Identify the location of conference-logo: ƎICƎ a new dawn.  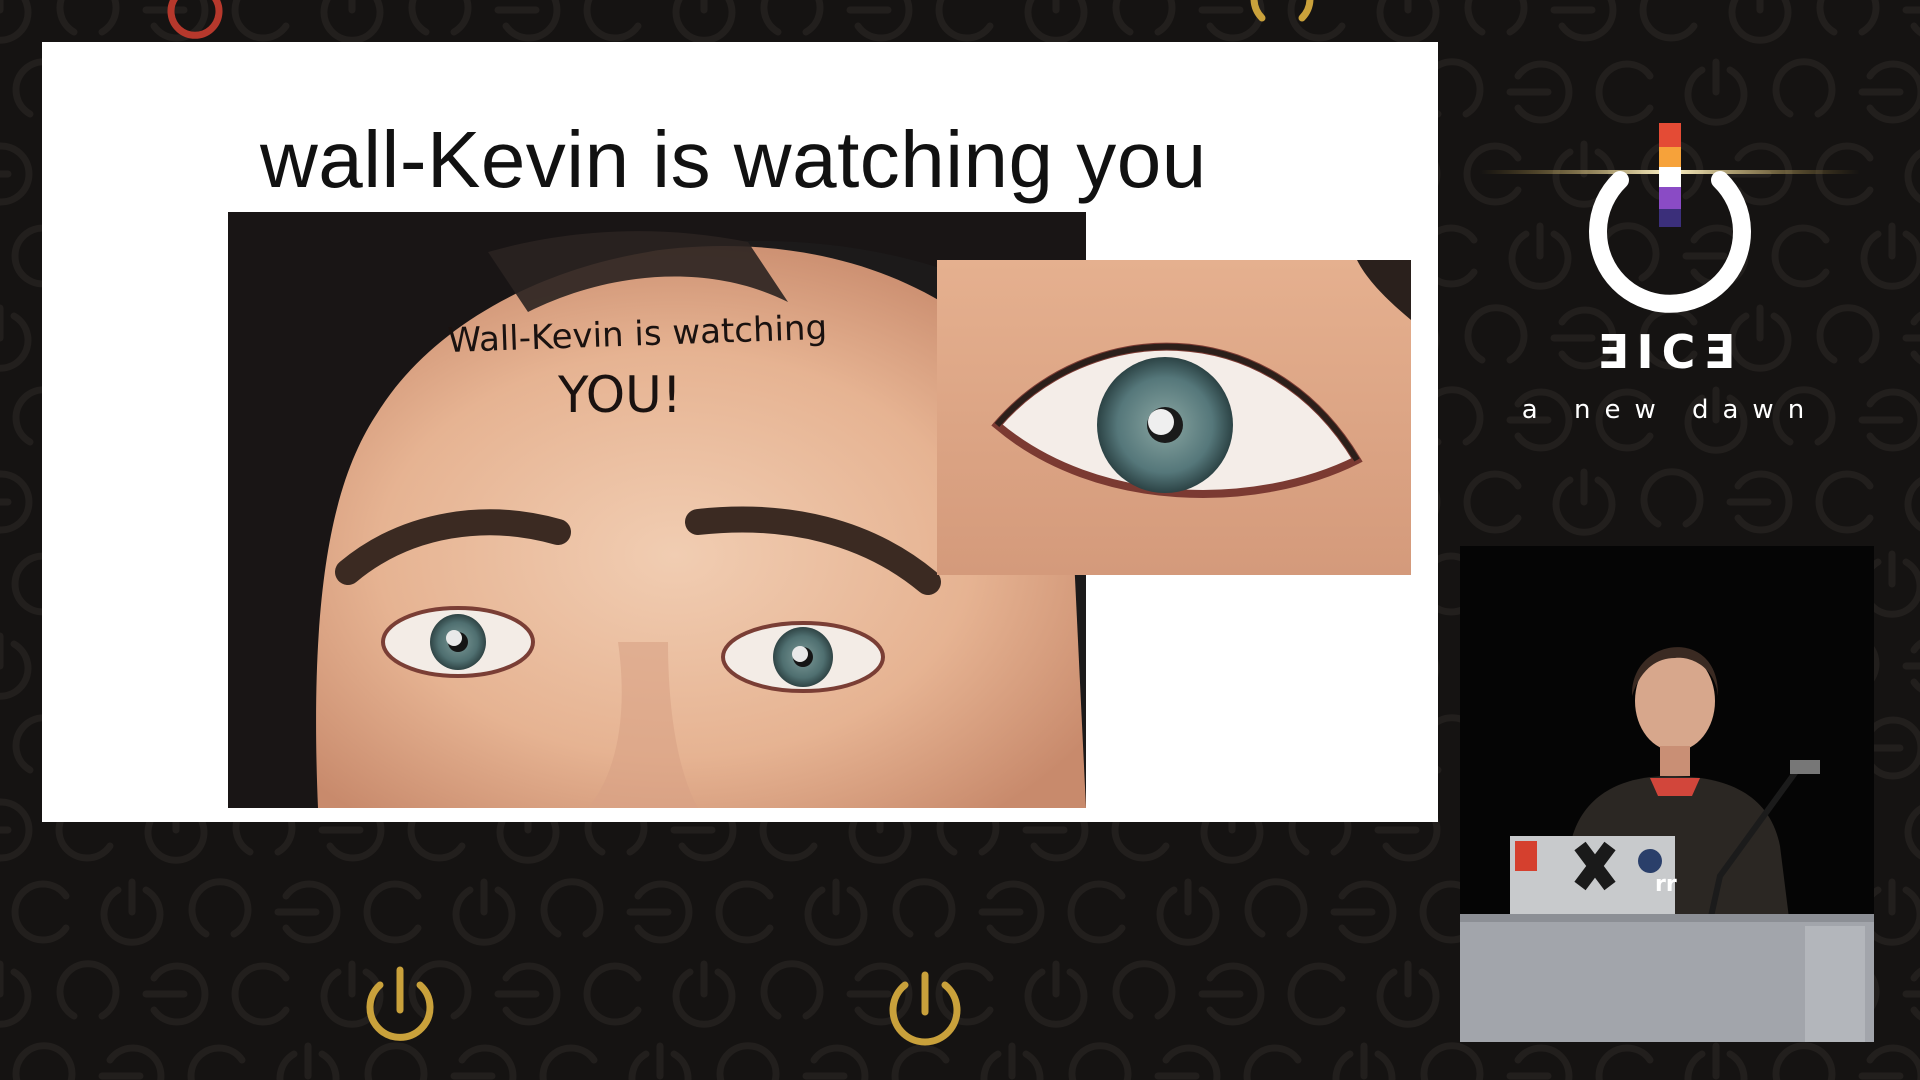
(1670, 275).